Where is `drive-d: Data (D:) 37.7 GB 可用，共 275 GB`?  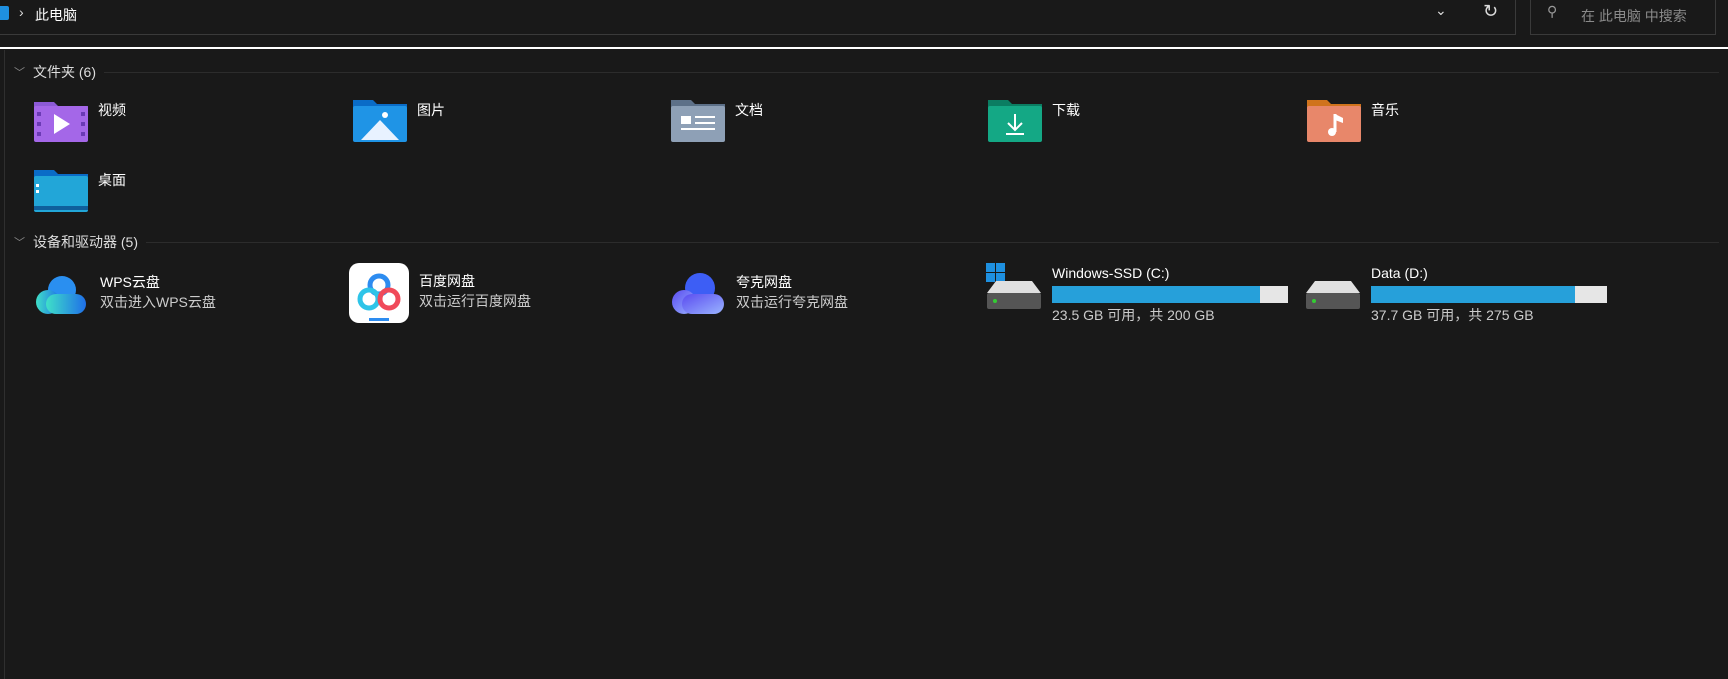 drive-d: Data (D:) 37.7 GB 可用，共 275 GB is located at coordinates (1456, 294).